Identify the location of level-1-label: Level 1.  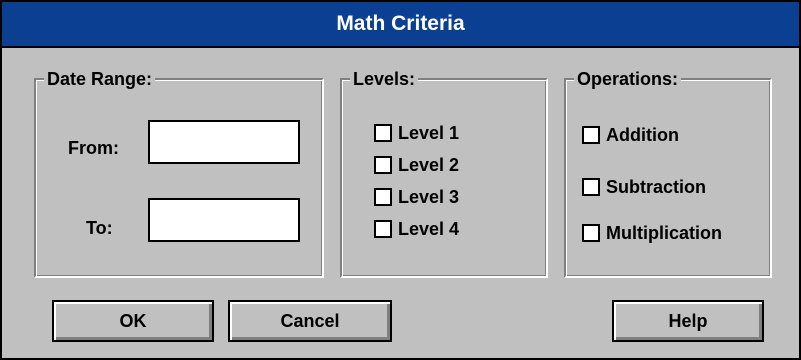
(429, 132).